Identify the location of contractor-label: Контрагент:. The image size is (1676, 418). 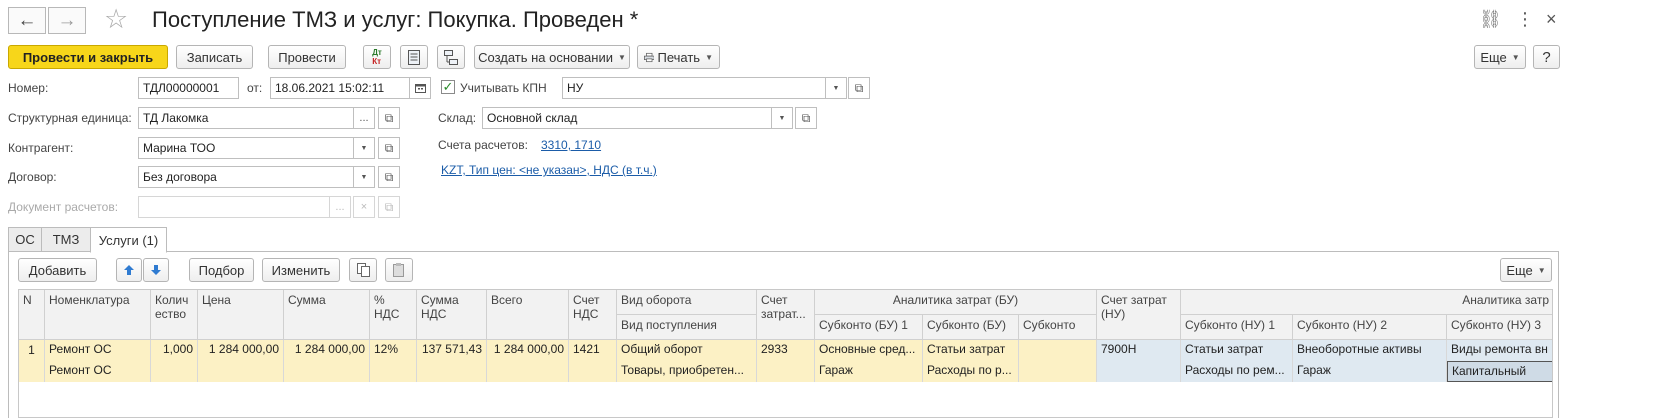
(41, 148).